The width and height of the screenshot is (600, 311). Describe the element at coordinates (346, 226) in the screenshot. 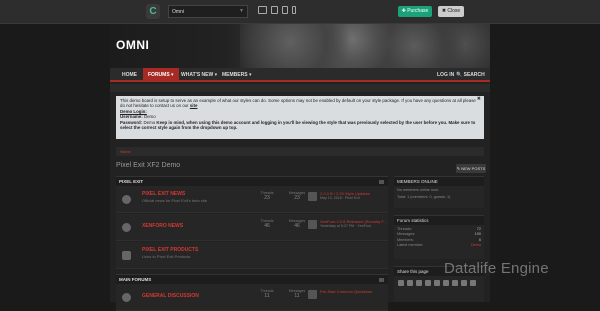

I see `last-post-meta: Yesterday at 5:27 PM · XenForo` at that location.